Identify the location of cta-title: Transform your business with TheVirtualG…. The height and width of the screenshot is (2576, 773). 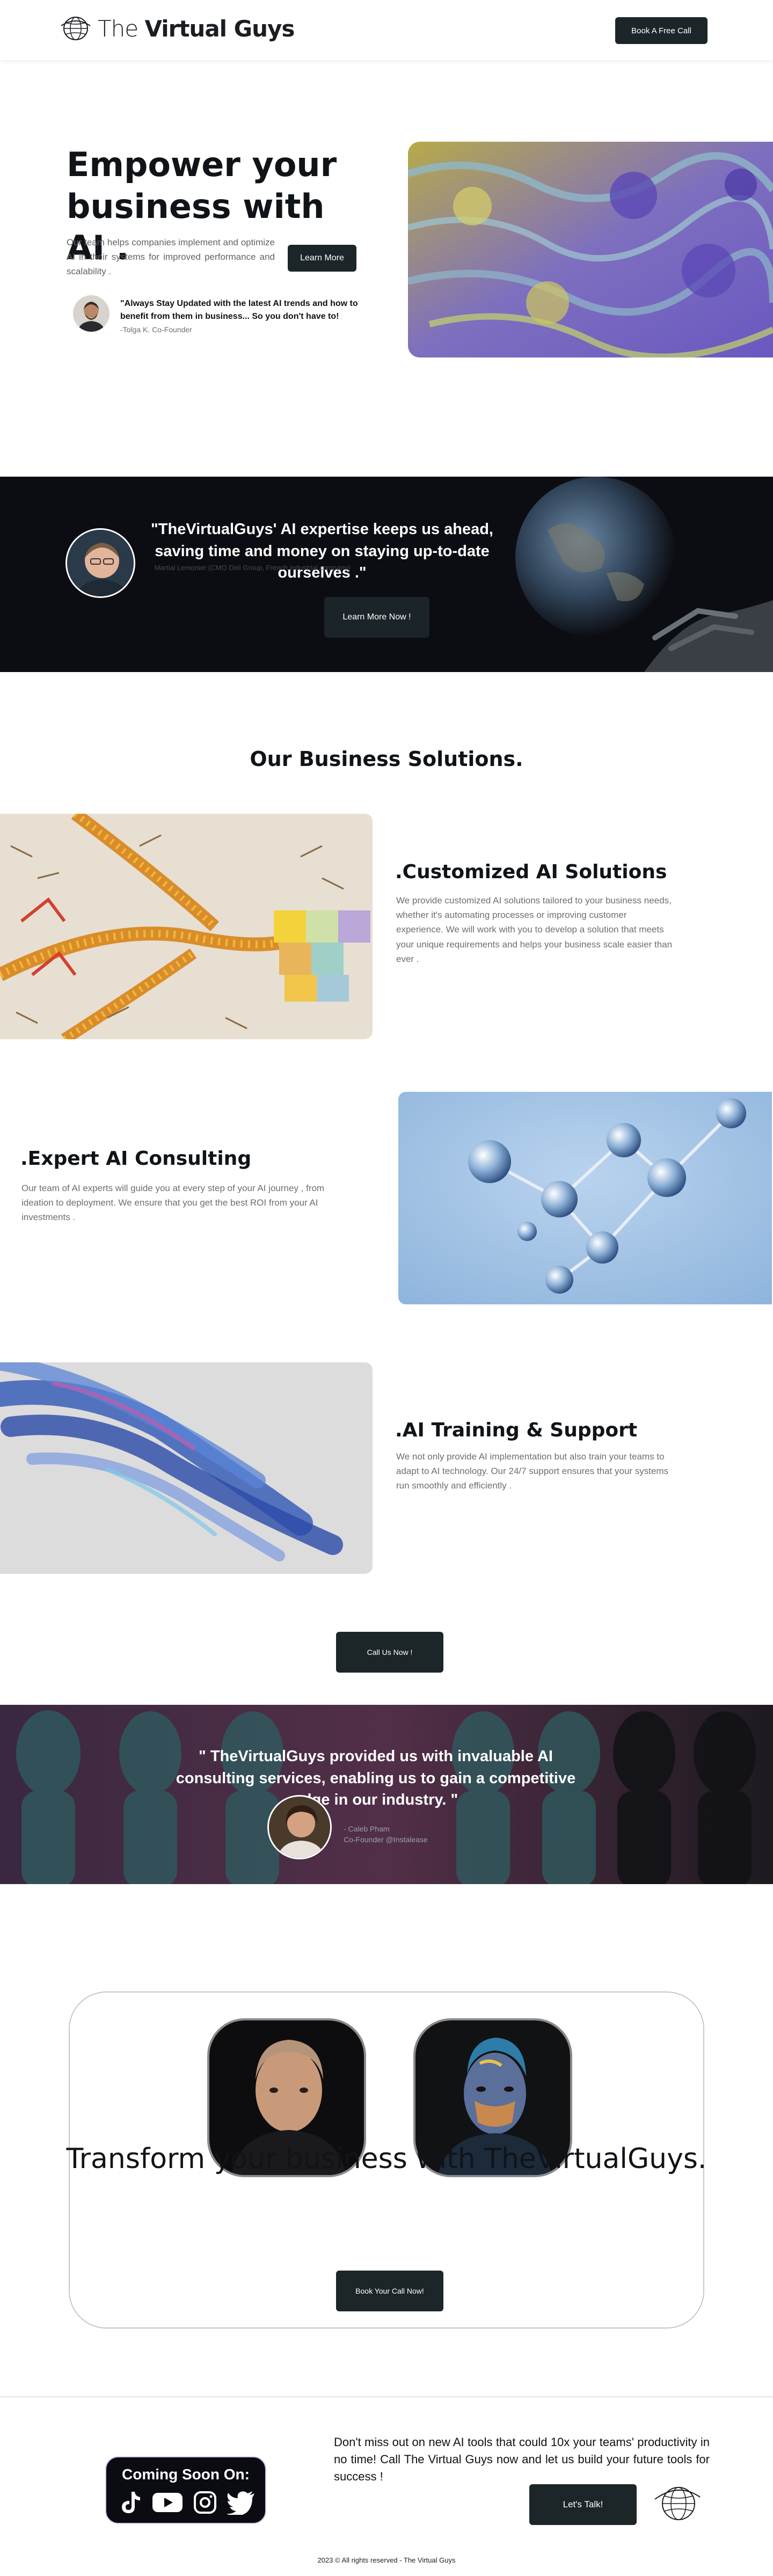
(386, 2159).